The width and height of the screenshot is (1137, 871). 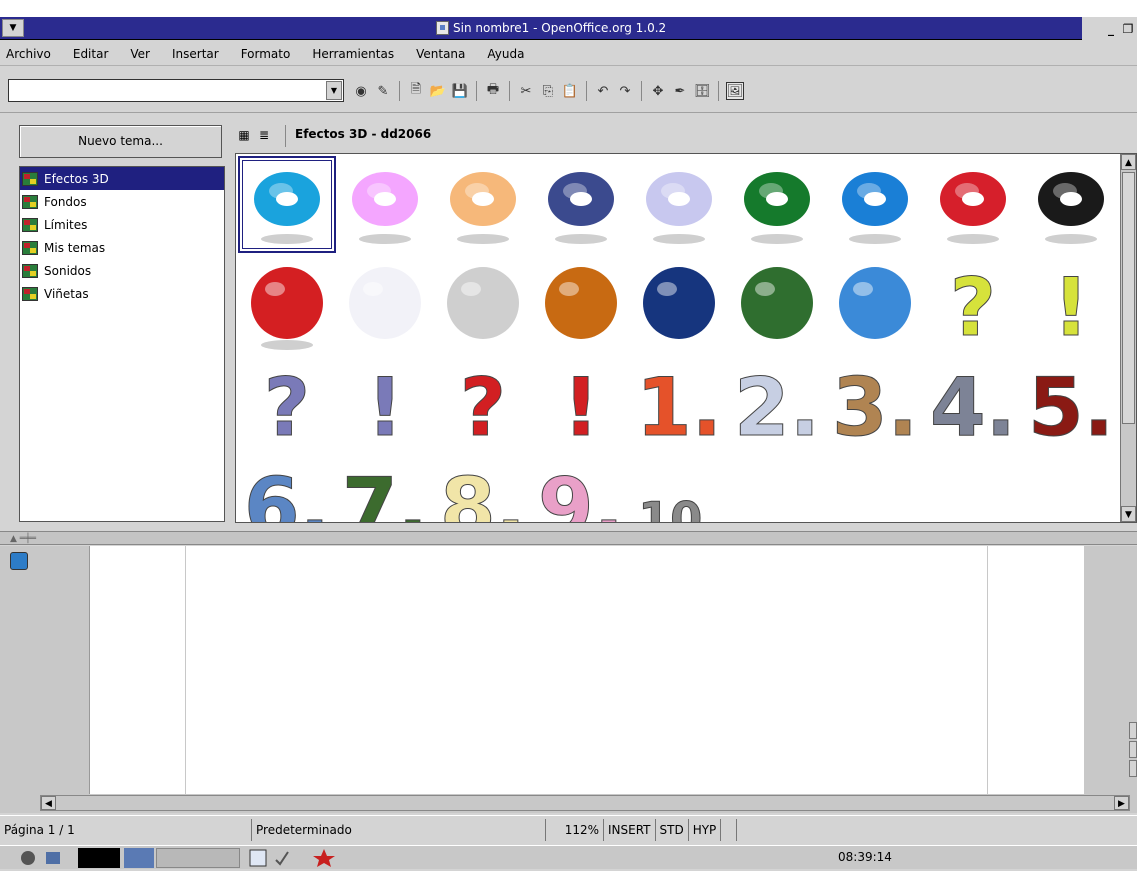 I want to click on window-menu-button: ▼, so click(x=13, y=28).